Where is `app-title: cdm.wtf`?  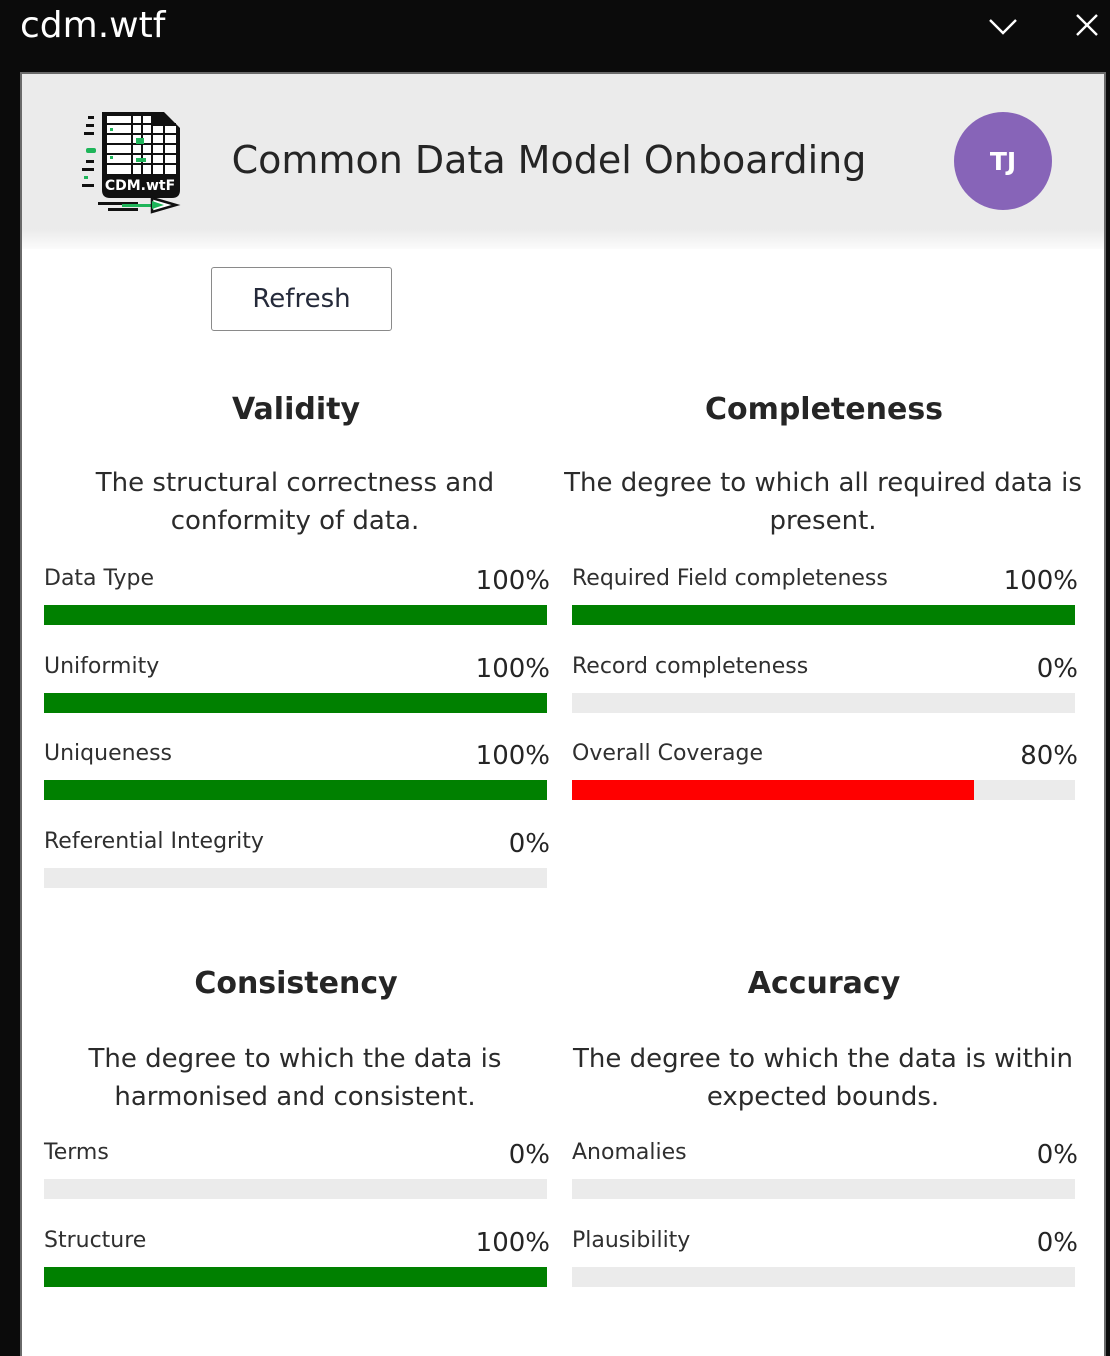 app-title: cdm.wtf is located at coordinates (93, 25).